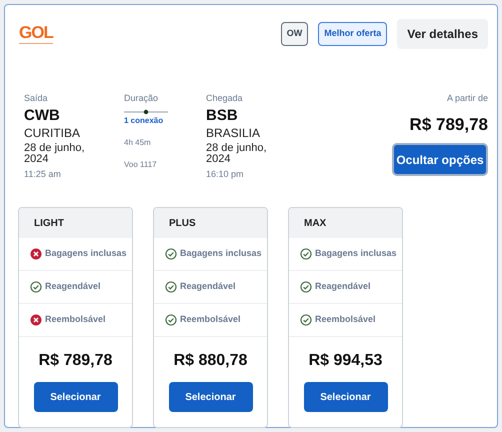  Describe the element at coordinates (75, 361) in the screenshot. I see `fare-price: R$ 789,78` at that location.